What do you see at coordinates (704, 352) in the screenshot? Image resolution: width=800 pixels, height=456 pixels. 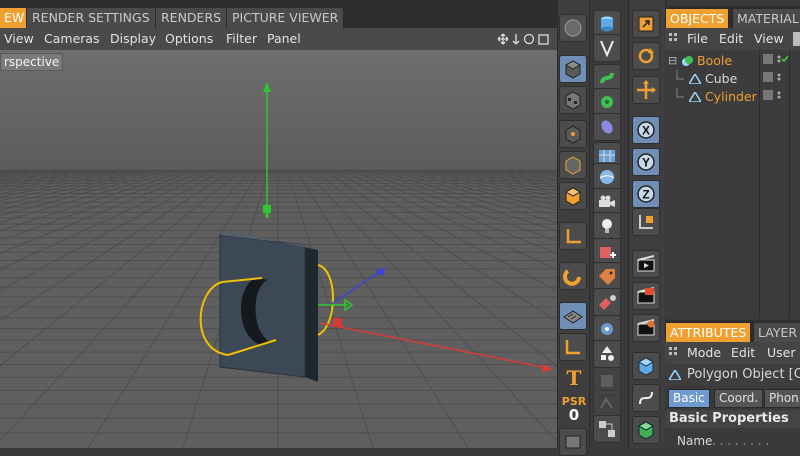 I see `attributes-menu-mode: Mode` at bounding box center [704, 352].